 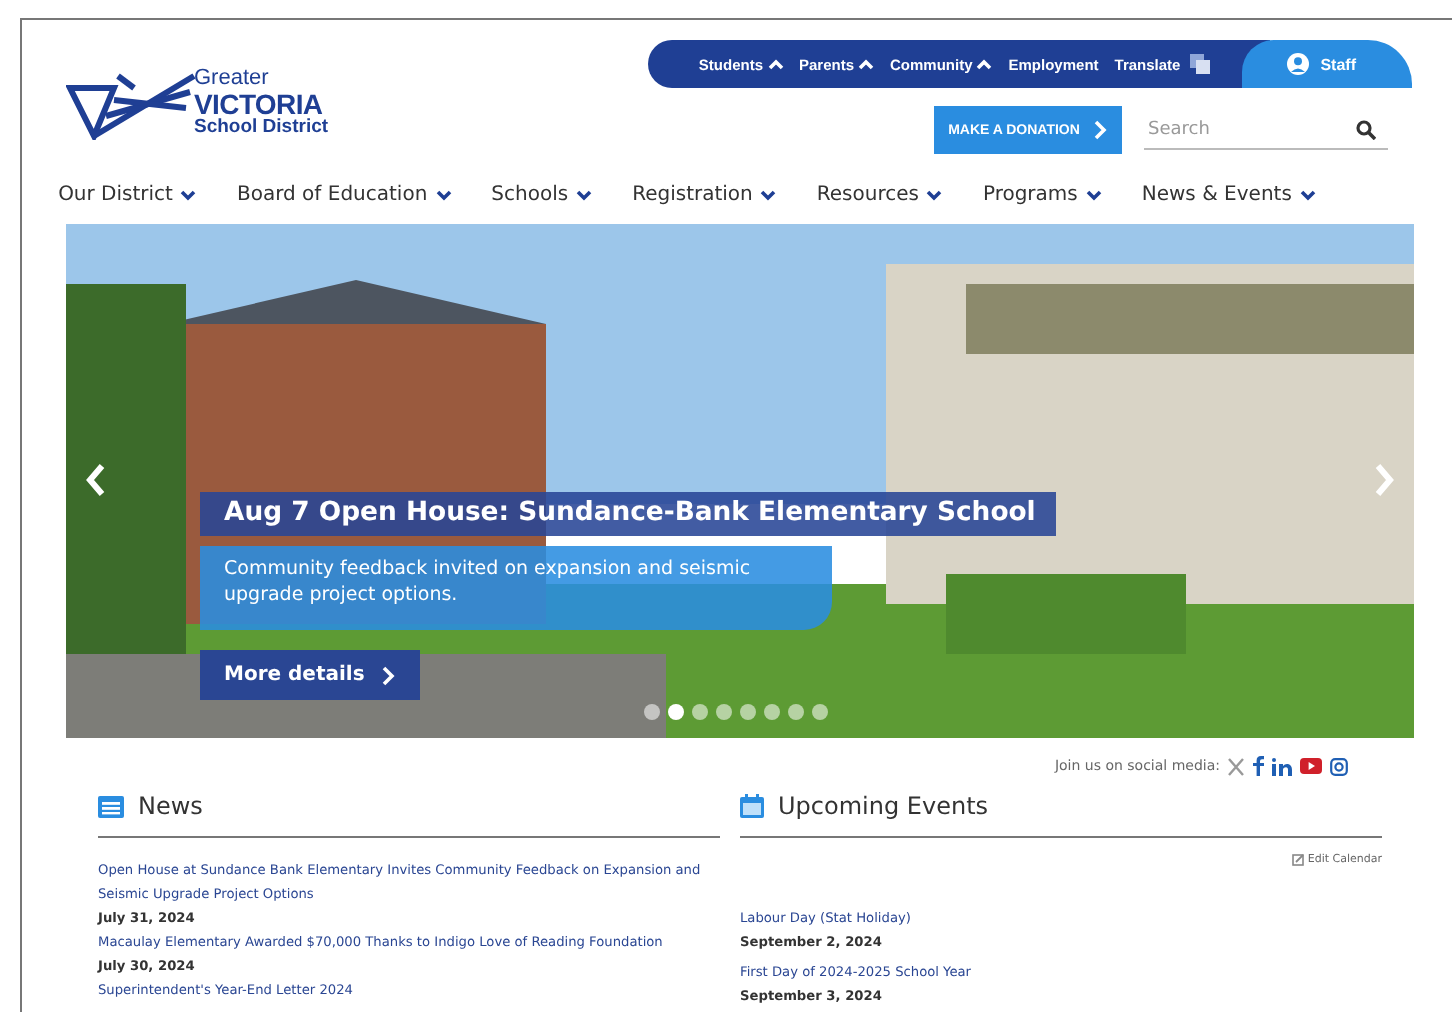 What do you see at coordinates (516, 588) in the screenshot?
I see `slide-caption: Community feedback invited on expansion and seismic upgrade project options.` at bounding box center [516, 588].